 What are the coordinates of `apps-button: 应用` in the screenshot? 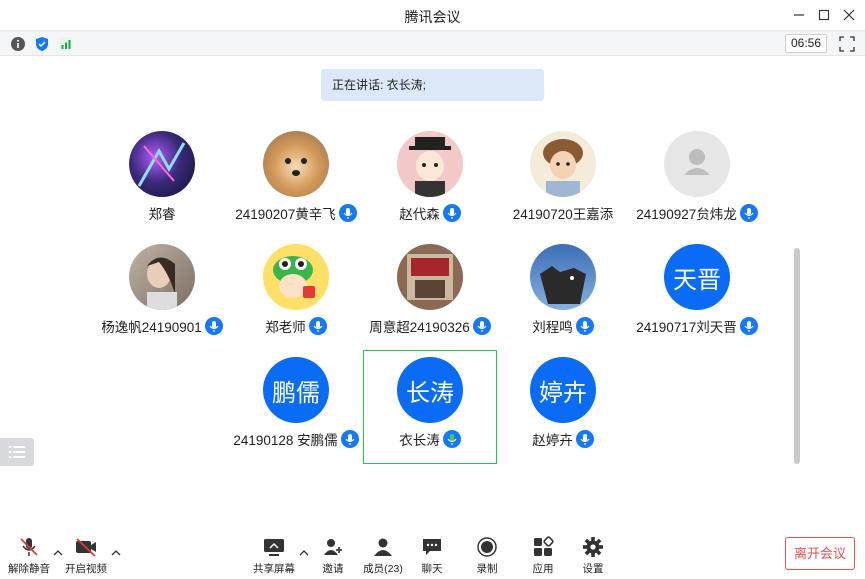 It's located at (543, 556).